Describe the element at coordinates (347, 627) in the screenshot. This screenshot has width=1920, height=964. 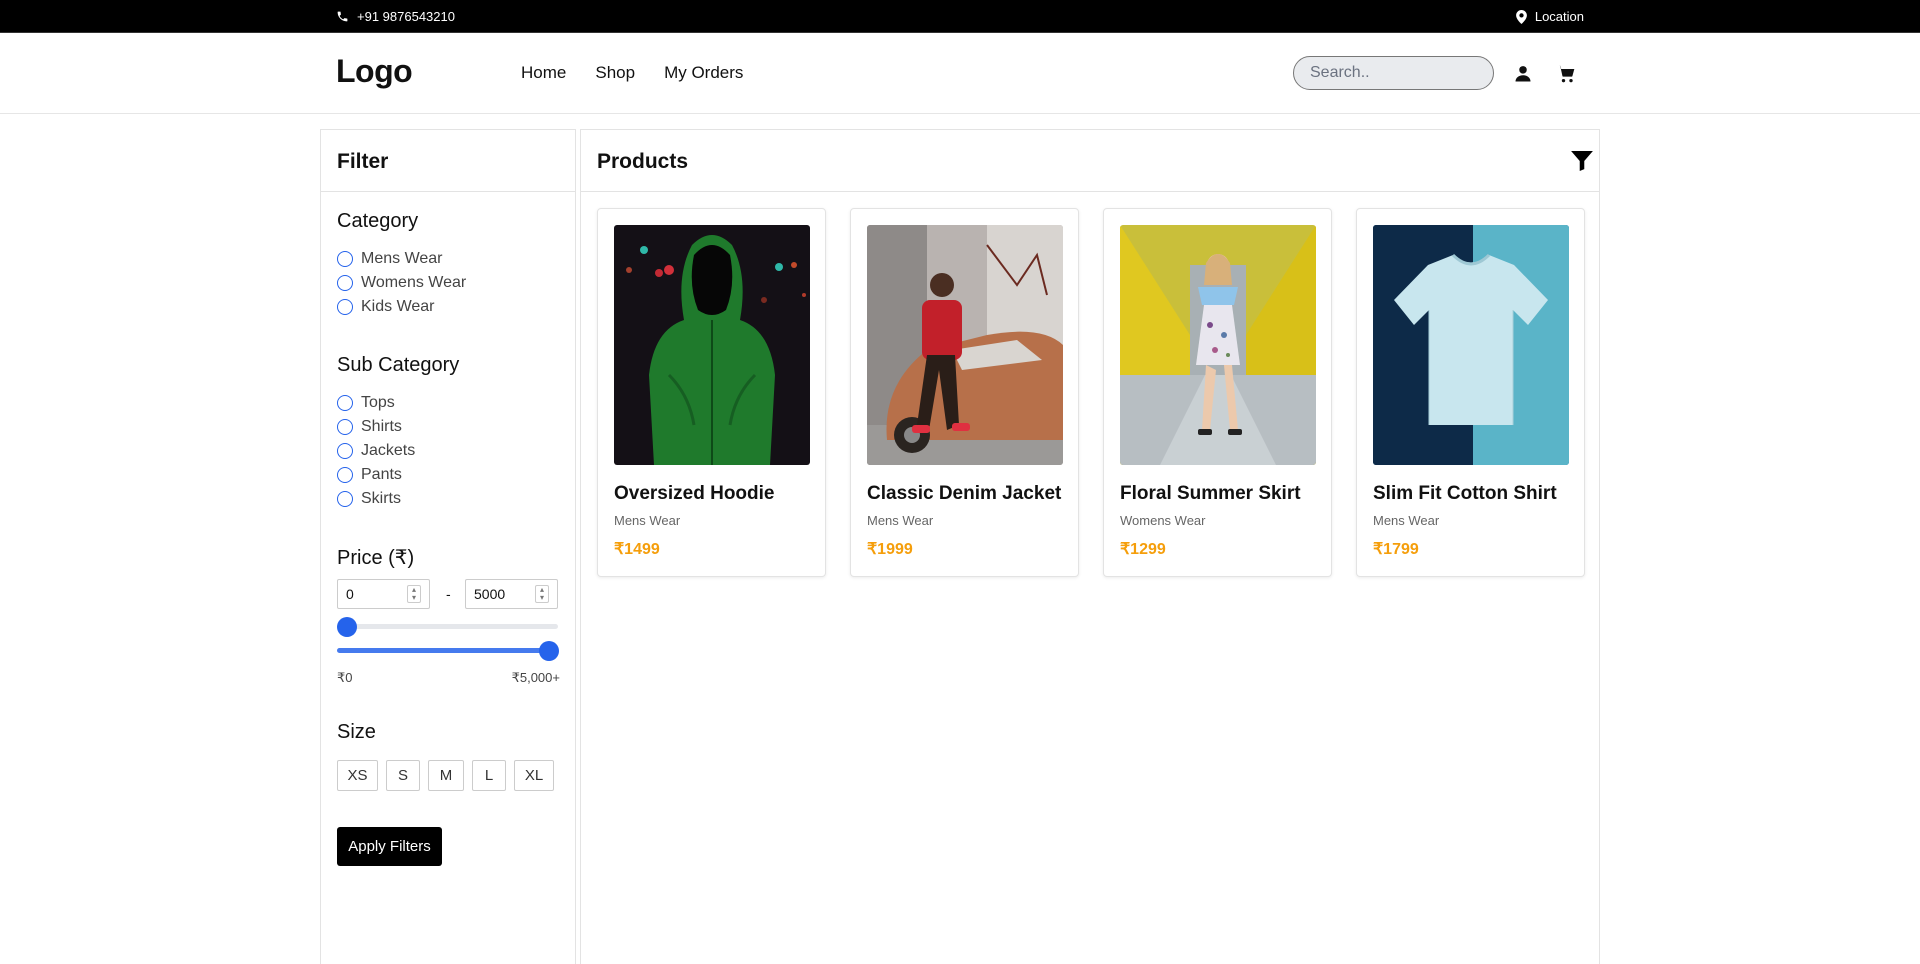
I see `price-min-slider-thumb` at that location.